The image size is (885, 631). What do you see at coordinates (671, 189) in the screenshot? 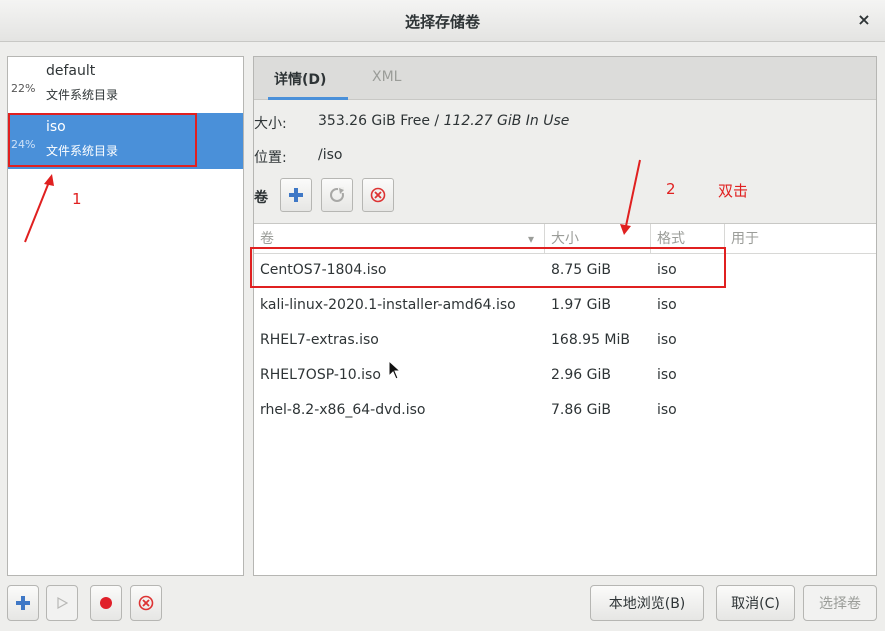
I see `annotation-step-2: 2` at bounding box center [671, 189].